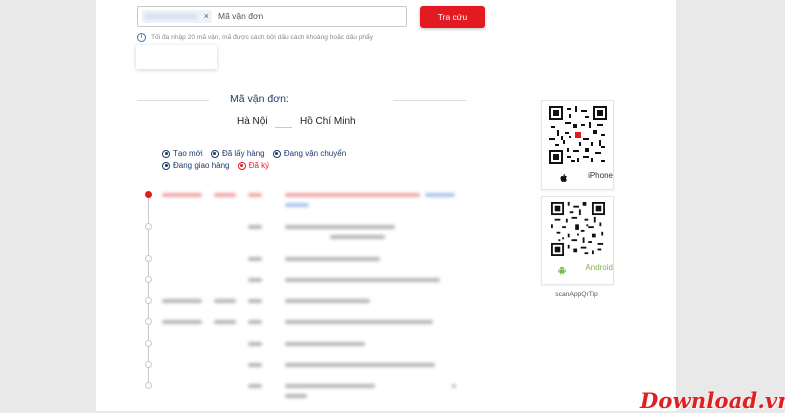 The width and height of the screenshot is (785, 413). What do you see at coordinates (283, 127) in the screenshot?
I see `route-connector` at bounding box center [283, 127].